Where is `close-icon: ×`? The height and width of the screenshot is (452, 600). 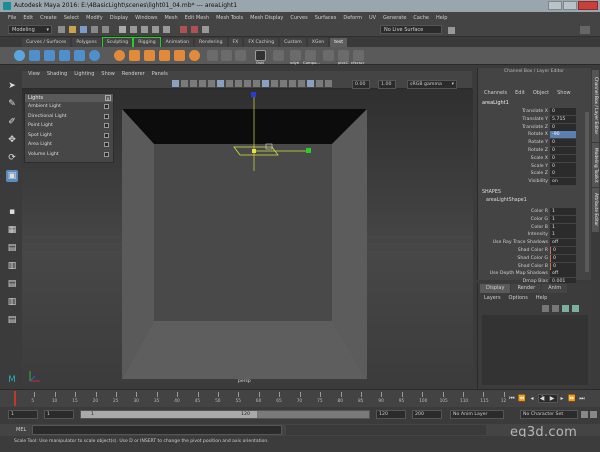
close-icon: × is located at coordinates (108, 98).